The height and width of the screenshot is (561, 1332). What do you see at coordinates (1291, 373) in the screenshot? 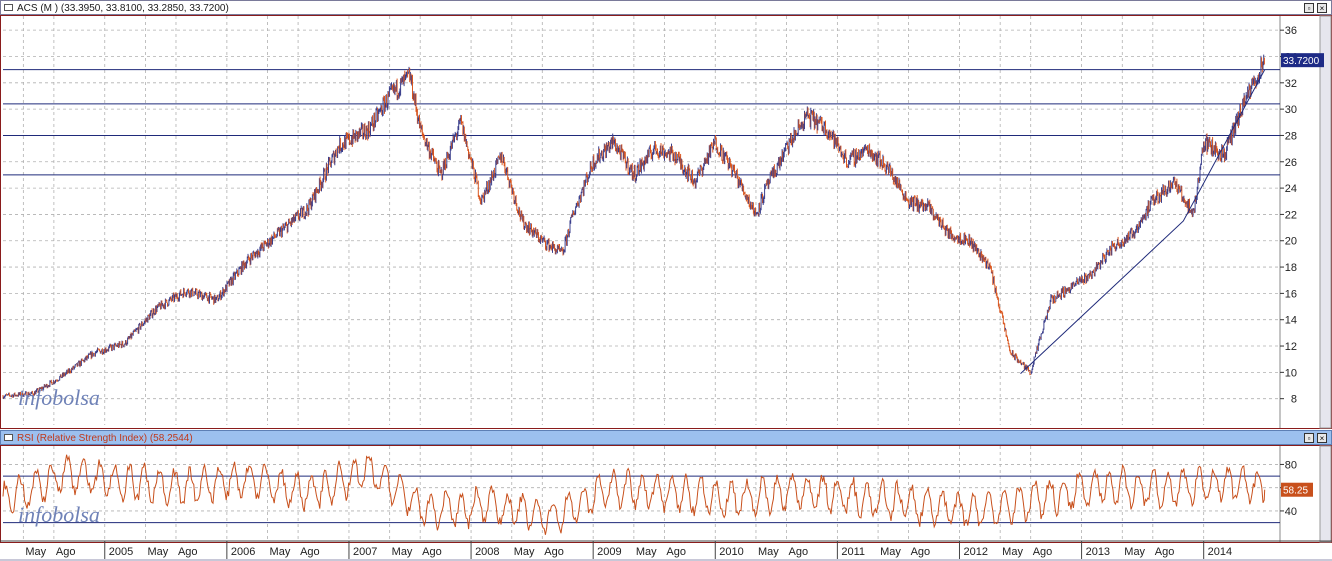
I see `y-tick-label: 10` at bounding box center [1291, 373].